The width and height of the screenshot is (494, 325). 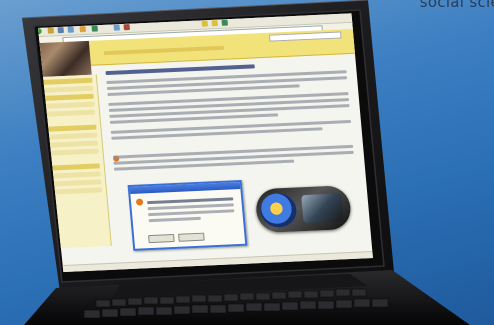 I want to click on dialog-titlebar, so click(x=185, y=188).